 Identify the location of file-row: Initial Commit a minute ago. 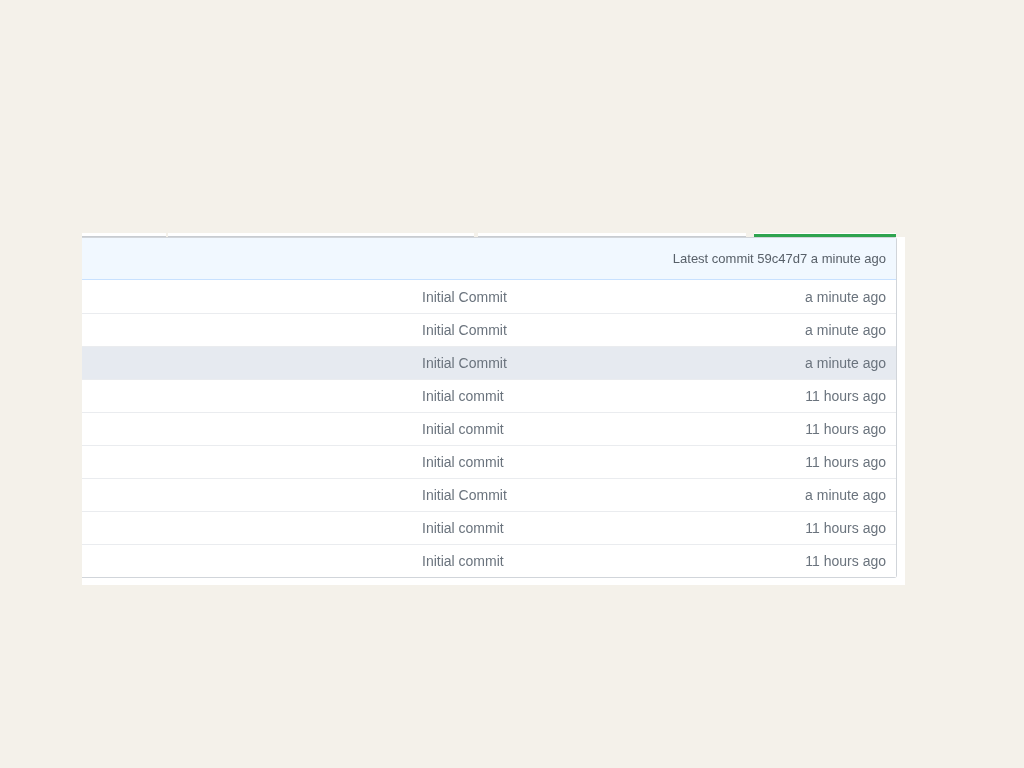
(489, 362).